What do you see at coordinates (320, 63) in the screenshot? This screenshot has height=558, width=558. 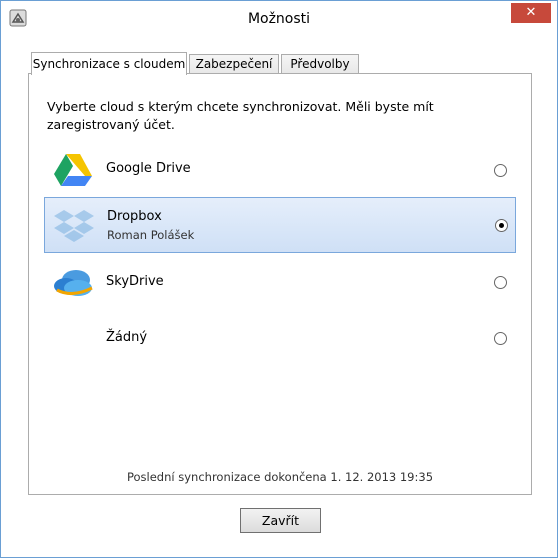 I see `tab-preferences: Předvolby` at bounding box center [320, 63].